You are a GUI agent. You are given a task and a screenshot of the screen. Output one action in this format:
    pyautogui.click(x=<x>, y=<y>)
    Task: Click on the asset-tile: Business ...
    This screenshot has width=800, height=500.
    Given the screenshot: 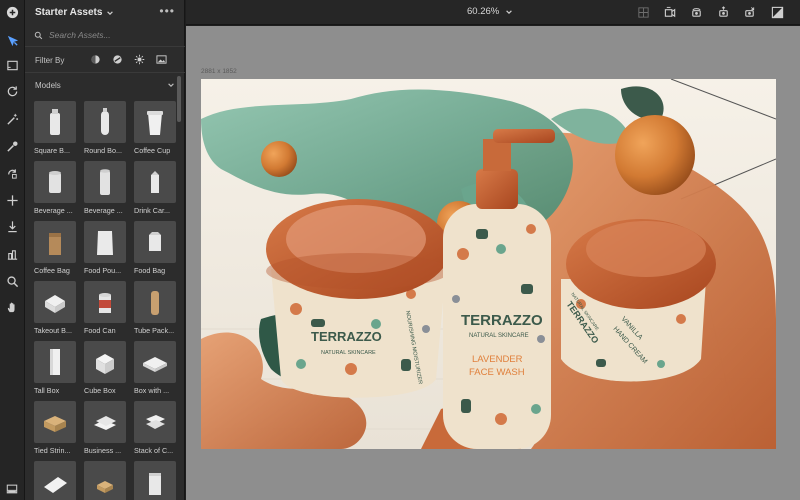 What is the action you would take?
    pyautogui.click(x=105, y=428)
    